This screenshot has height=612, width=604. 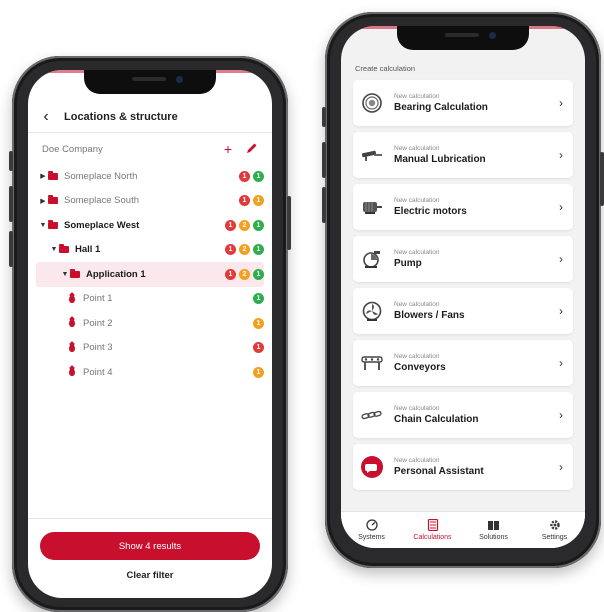 What do you see at coordinates (372, 363) in the screenshot?
I see `conveyor-icon` at bounding box center [372, 363].